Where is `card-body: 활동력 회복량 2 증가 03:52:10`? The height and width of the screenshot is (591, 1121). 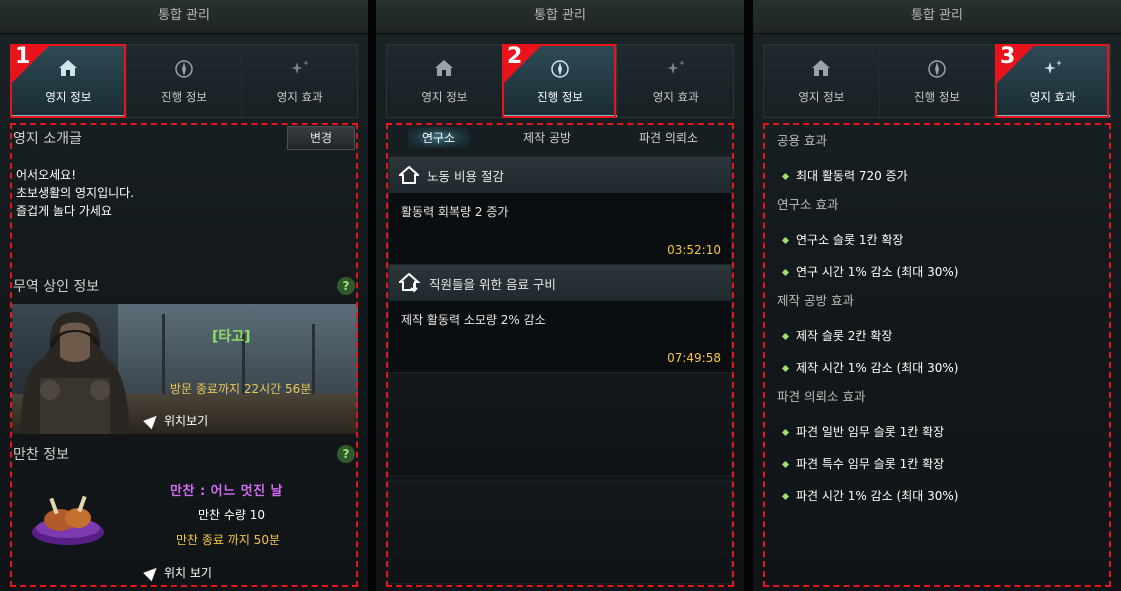
card-body: 활동력 회복량 2 증가 03:52:10 is located at coordinates (560, 229).